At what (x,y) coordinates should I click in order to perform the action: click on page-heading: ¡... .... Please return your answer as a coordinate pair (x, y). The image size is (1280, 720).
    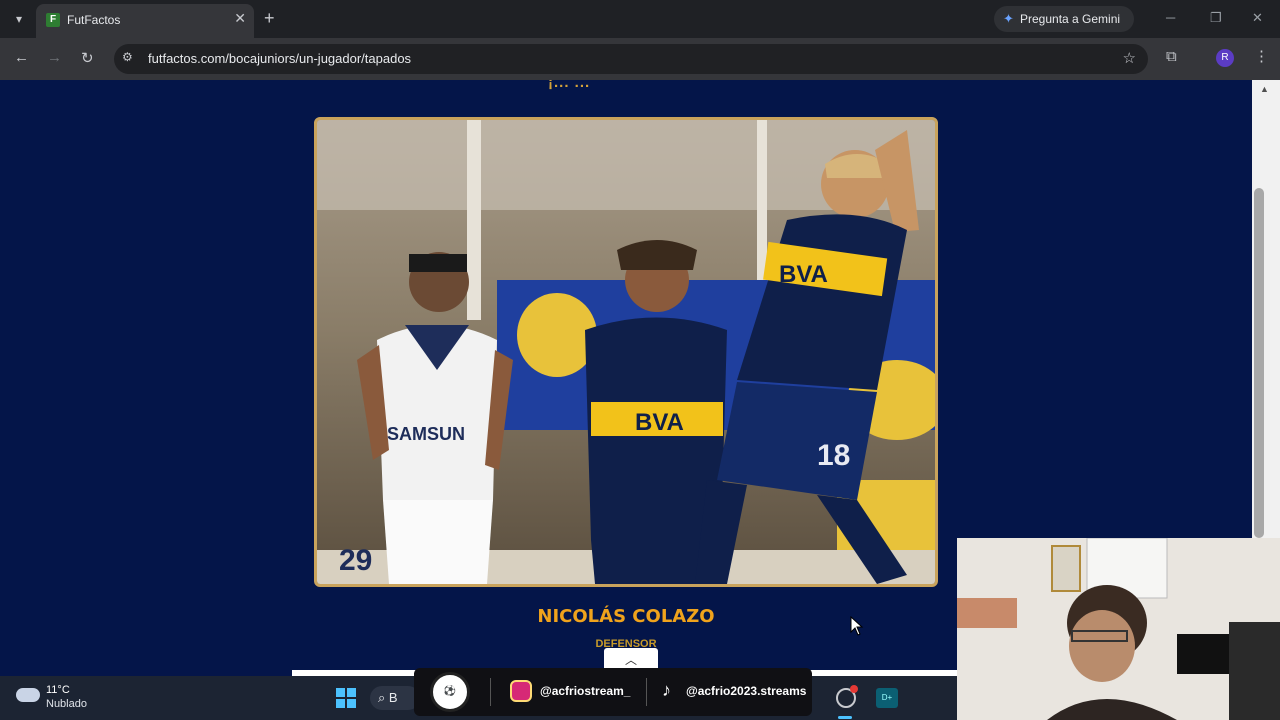
    Looking at the image, I should click on (569, 85).